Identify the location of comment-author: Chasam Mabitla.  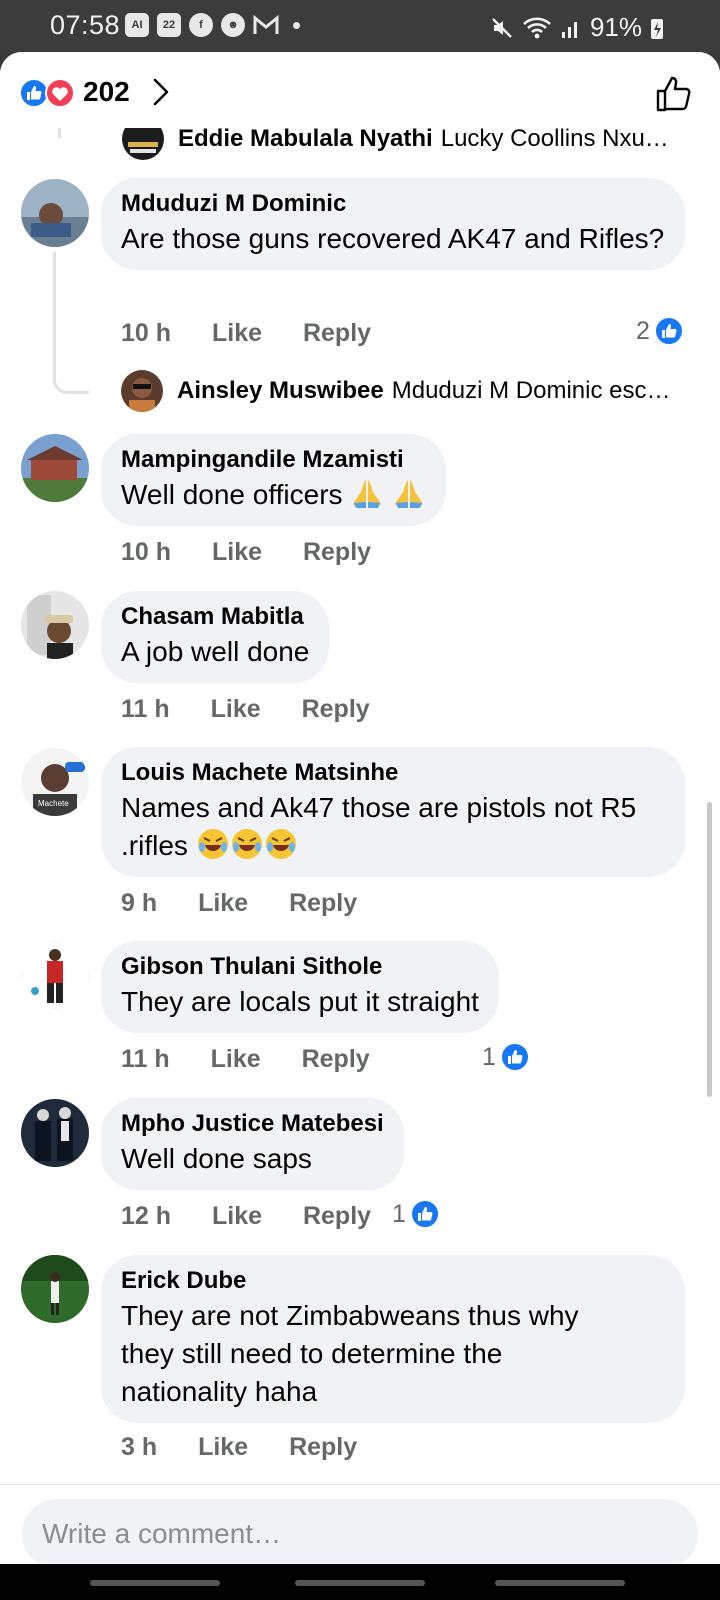
(215, 617).